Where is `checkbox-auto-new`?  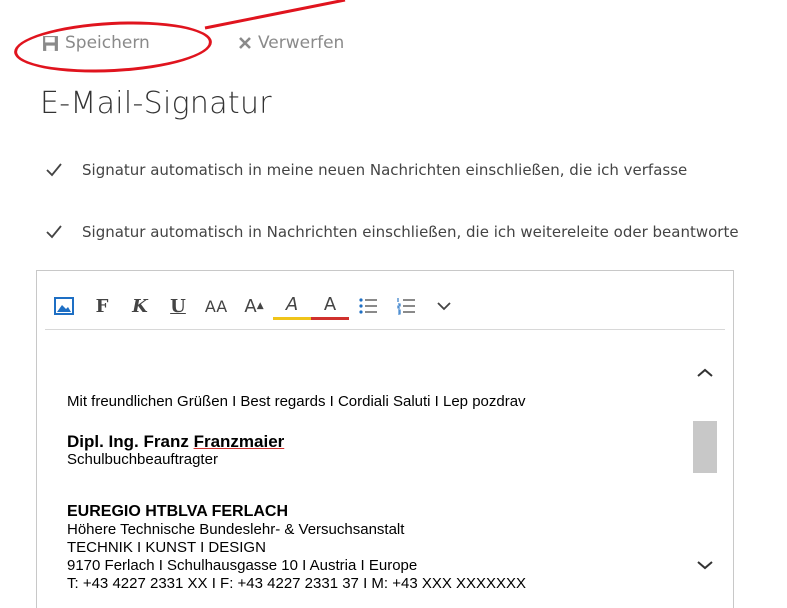 checkbox-auto-new is located at coordinates (54, 170).